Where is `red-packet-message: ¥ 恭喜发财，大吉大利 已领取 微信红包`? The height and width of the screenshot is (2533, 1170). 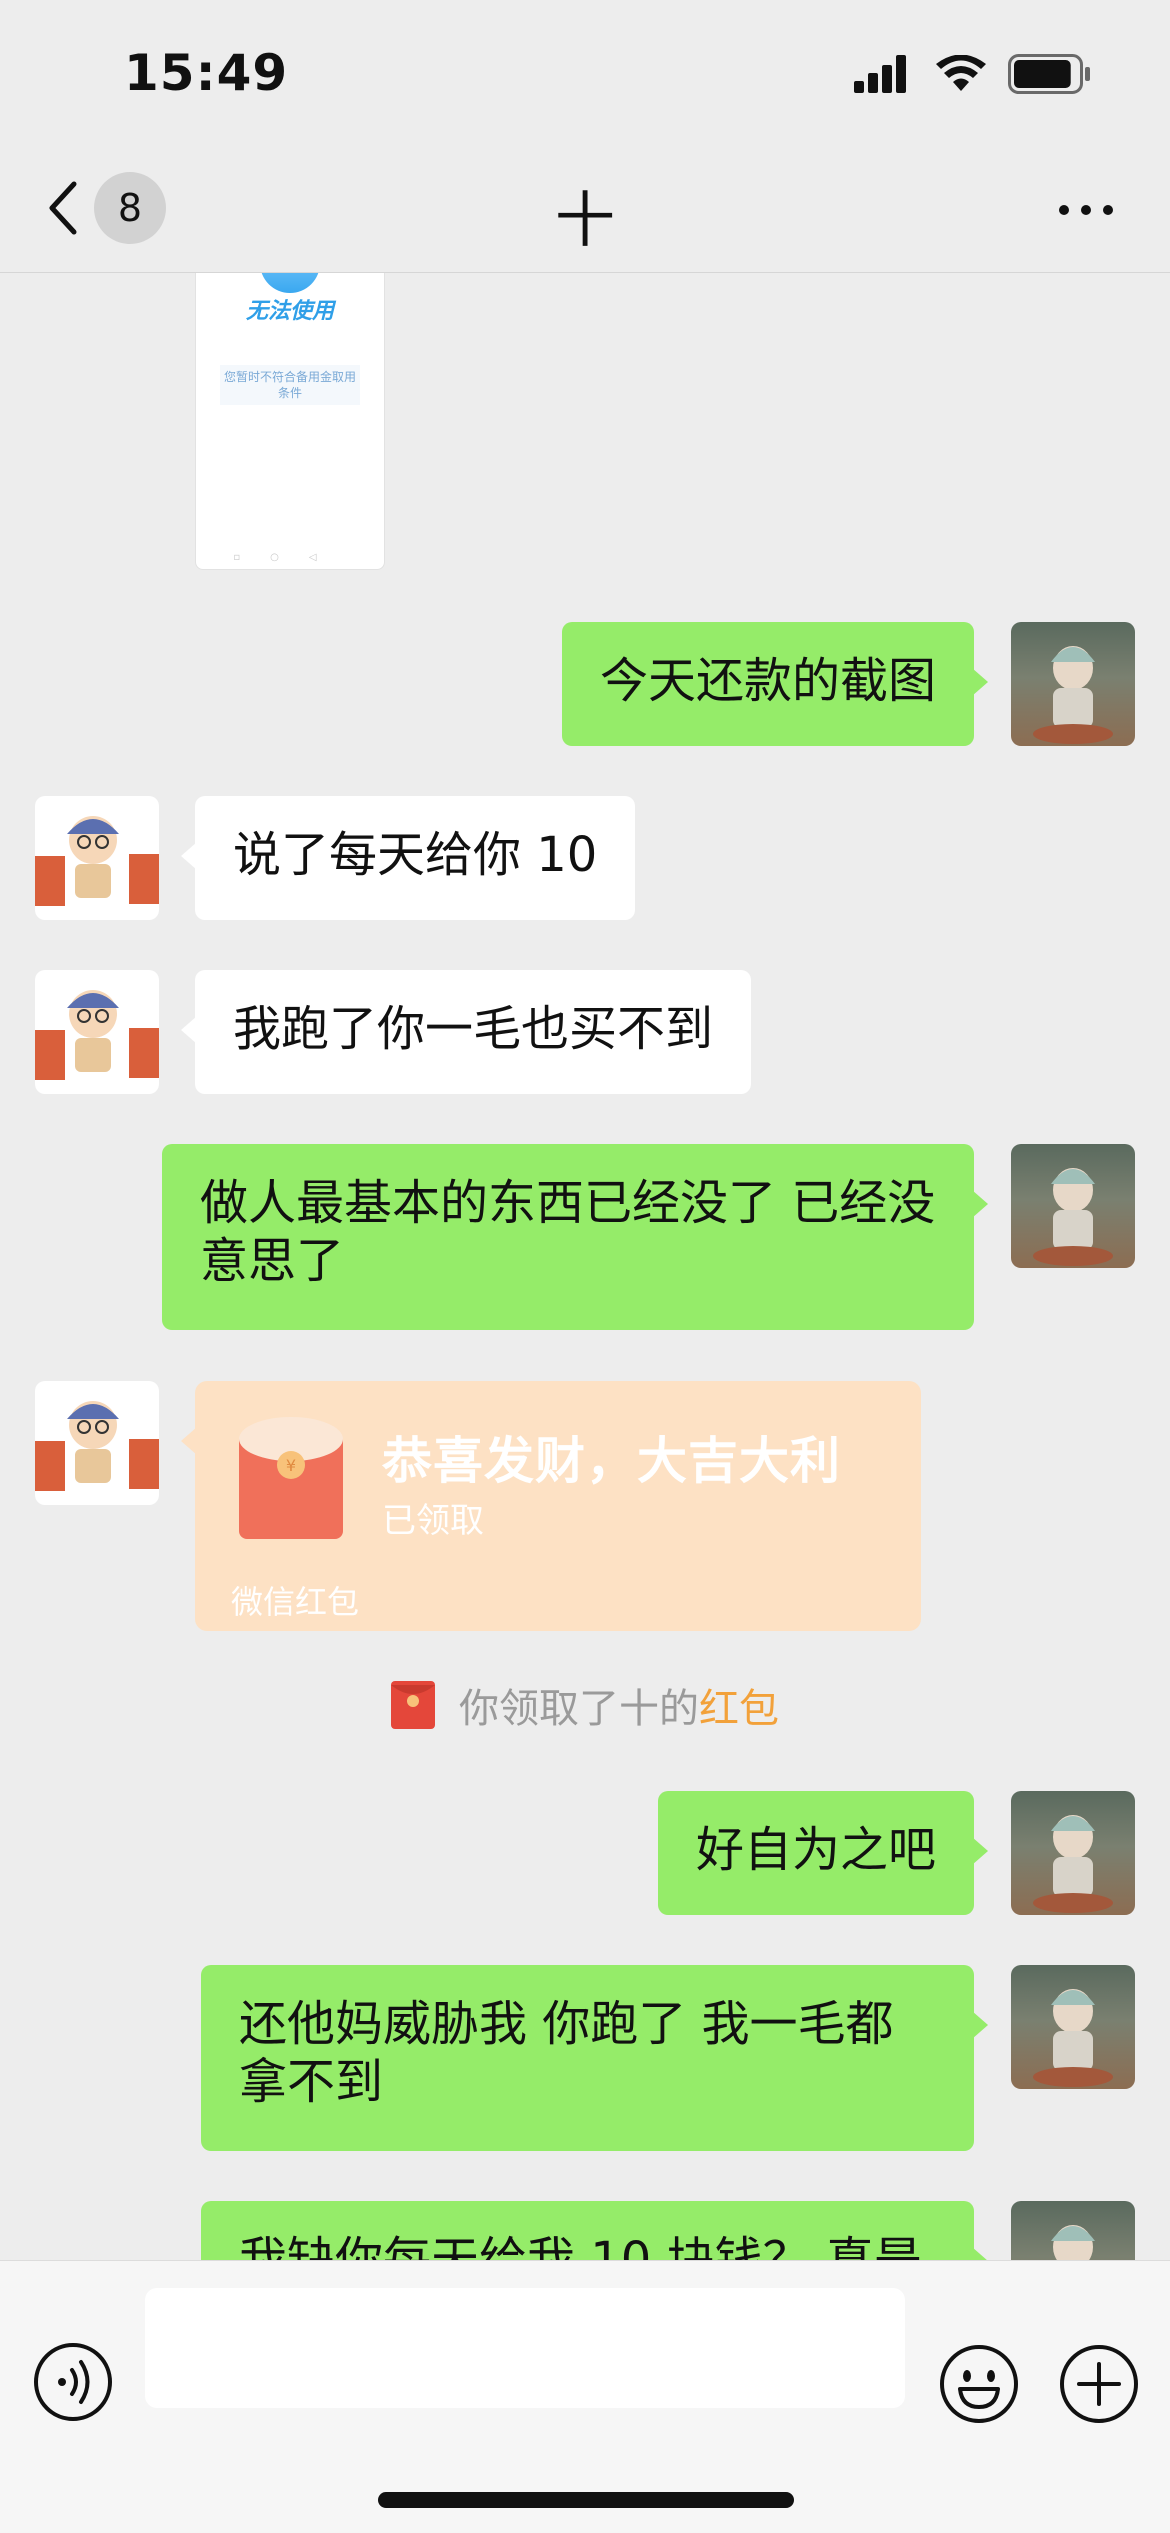 red-packet-message: ¥ 恭喜发财，大吉大利 已领取 微信红包 is located at coordinates (551, 1506).